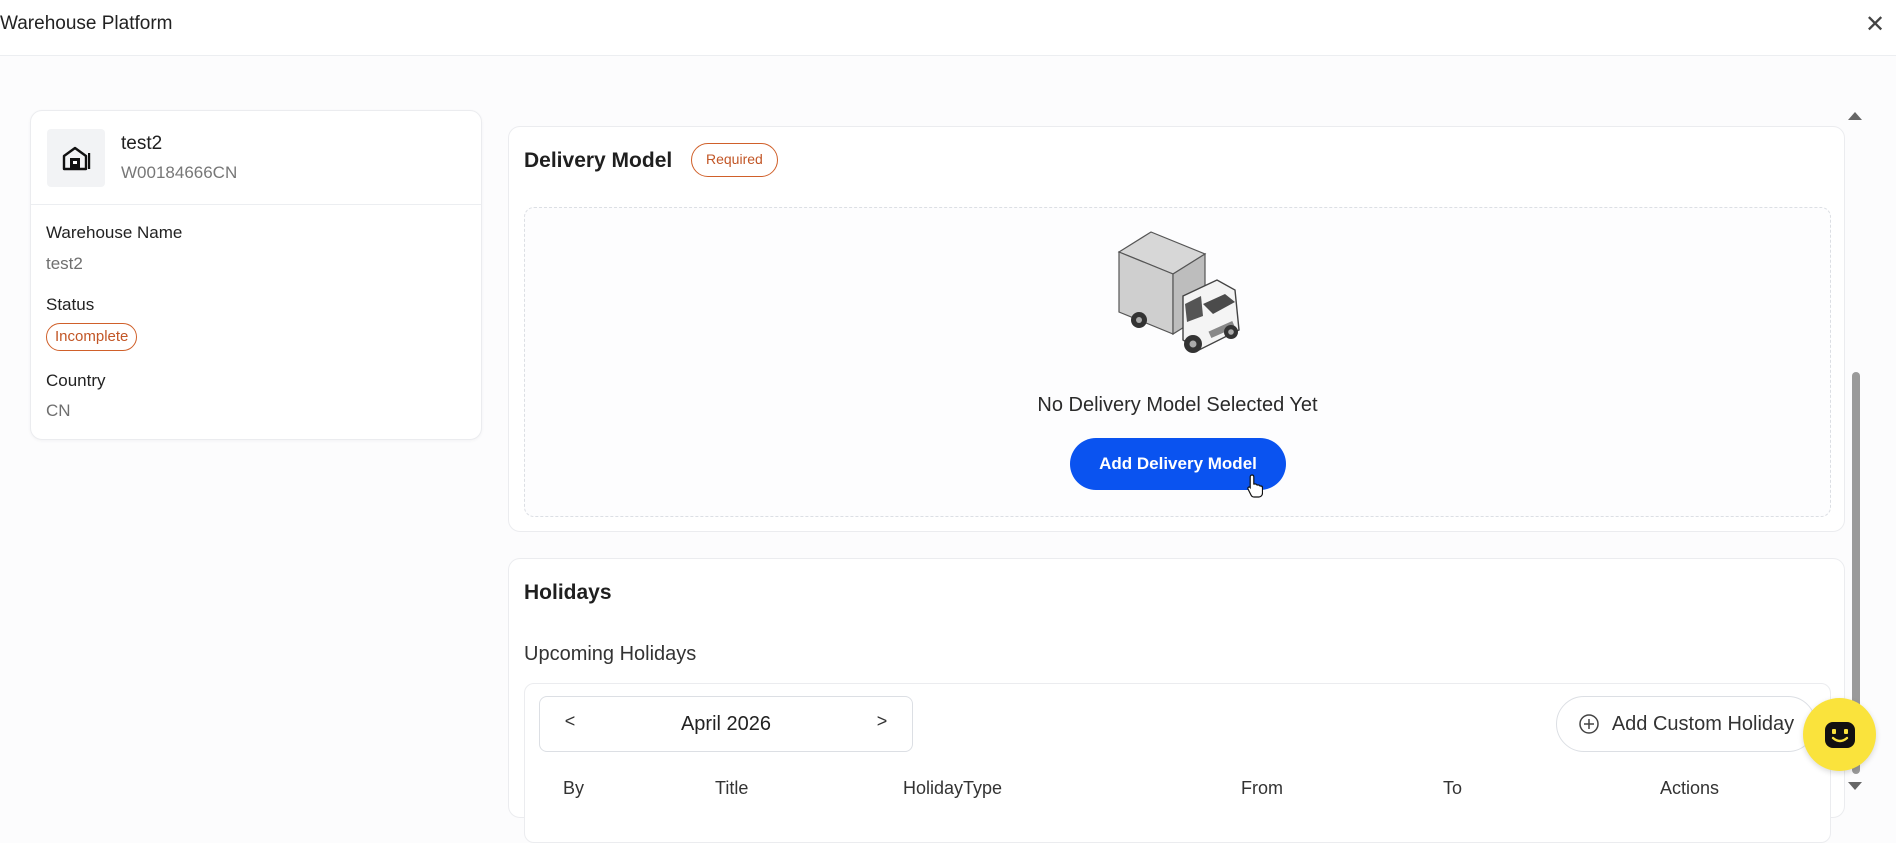 The image size is (1896, 843). I want to click on top-bar: Warehouse Platform ✕, so click(948, 28).